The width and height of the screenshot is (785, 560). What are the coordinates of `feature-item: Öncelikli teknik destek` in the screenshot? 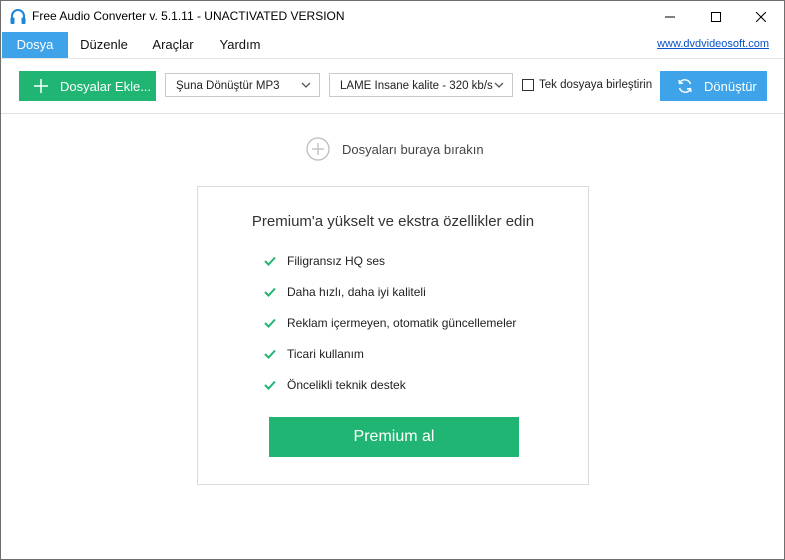 It's located at (335, 385).